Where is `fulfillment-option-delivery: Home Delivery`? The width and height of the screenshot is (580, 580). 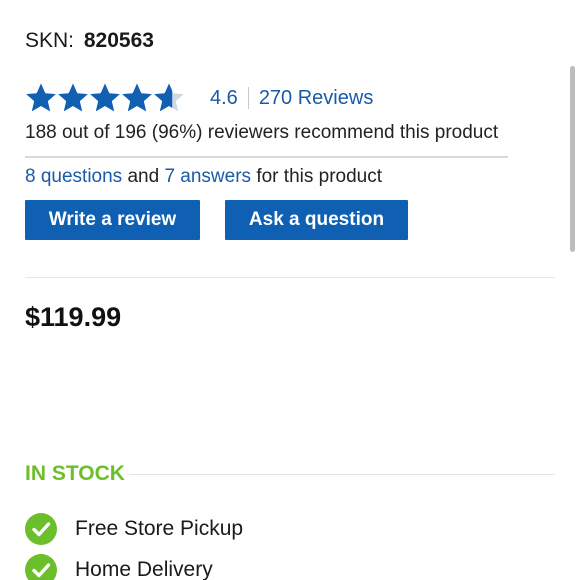
fulfillment-option-delivery: Home Delivery is located at coordinates (119, 567).